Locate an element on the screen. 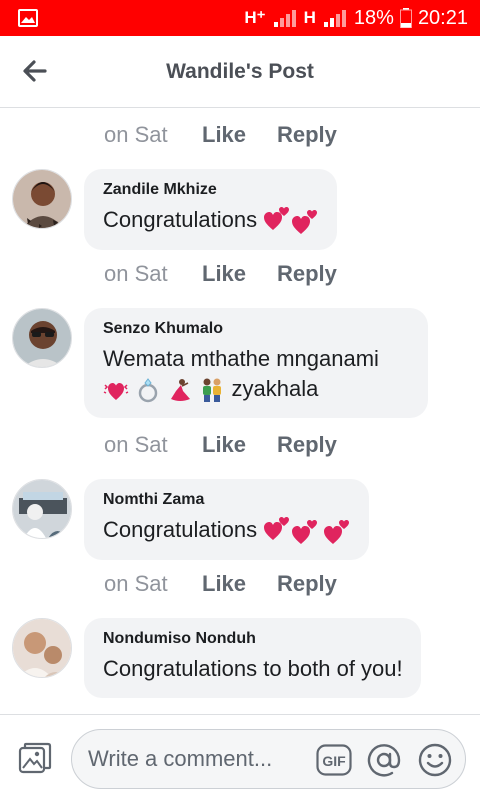 This screenshot has height=800, width=480. comment-text: Congratulations to both of you! is located at coordinates (253, 668).